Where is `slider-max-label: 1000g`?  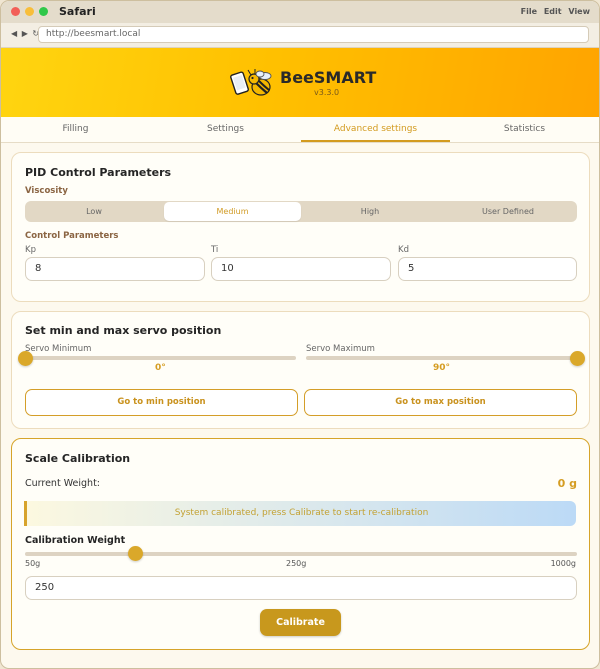 slider-max-label: 1000g is located at coordinates (563, 563).